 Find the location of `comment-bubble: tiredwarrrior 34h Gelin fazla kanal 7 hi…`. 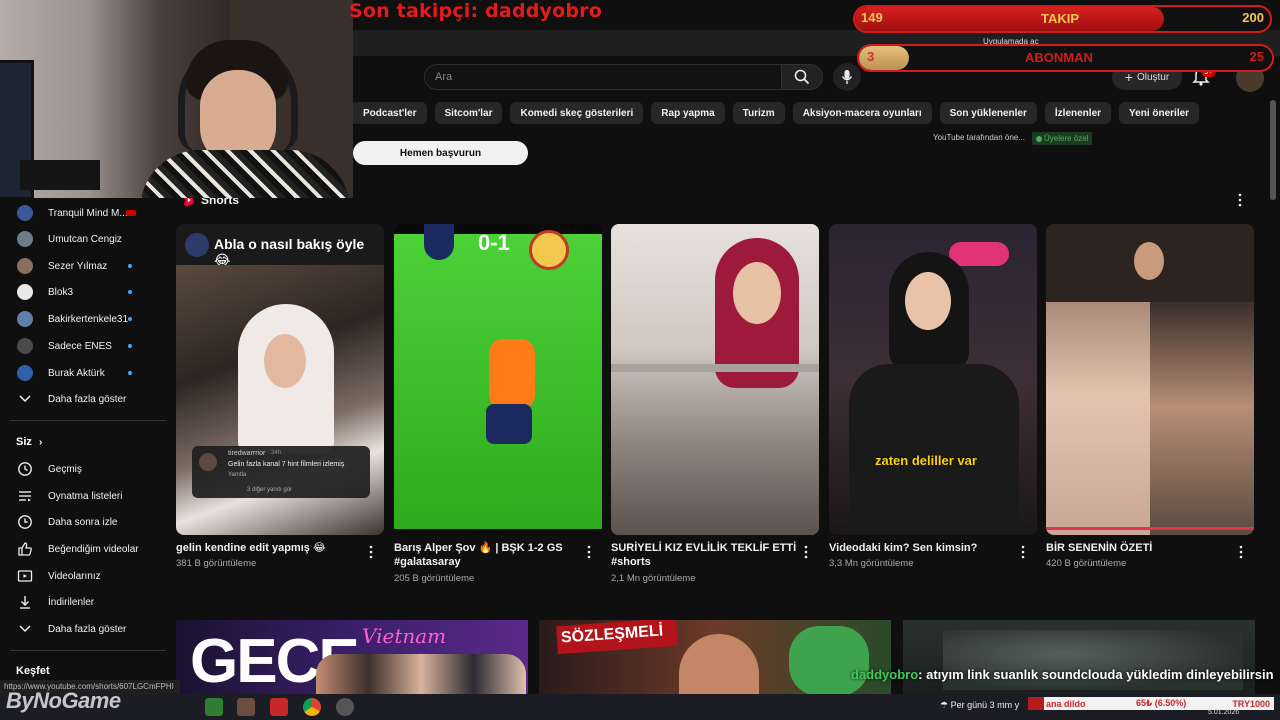

comment-bubble: tiredwarrrior 34h Gelin fazla kanal 7 hi… is located at coordinates (281, 472).